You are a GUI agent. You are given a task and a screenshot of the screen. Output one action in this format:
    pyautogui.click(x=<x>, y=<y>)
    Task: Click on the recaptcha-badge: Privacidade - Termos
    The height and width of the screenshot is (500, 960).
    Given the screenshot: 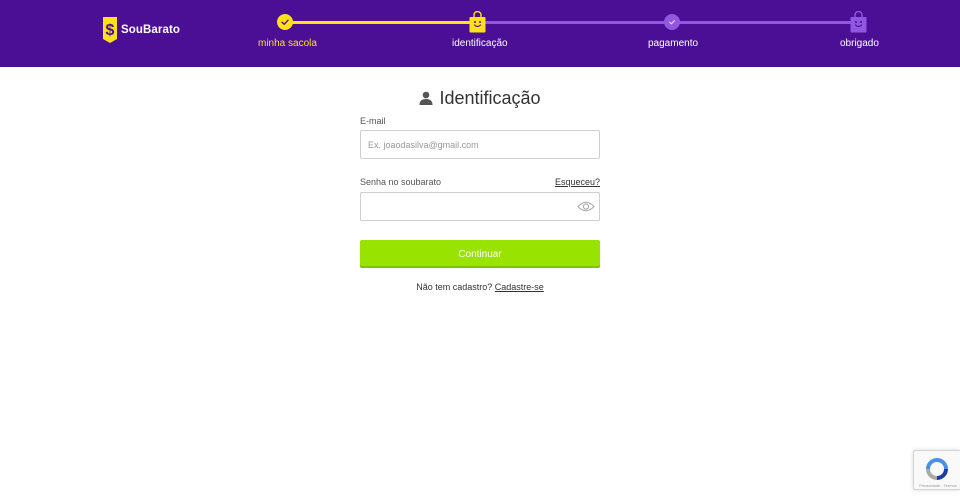 What is the action you would take?
    pyautogui.click(x=936, y=470)
    